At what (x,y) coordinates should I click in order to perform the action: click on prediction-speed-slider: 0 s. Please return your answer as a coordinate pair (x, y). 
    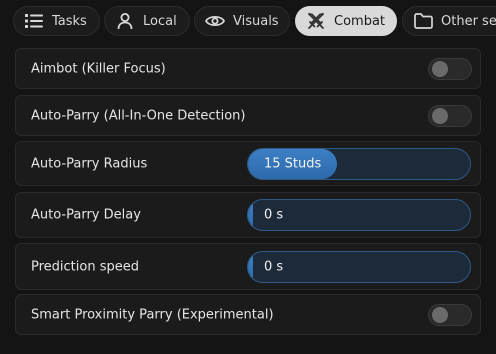
    Looking at the image, I should click on (359, 266).